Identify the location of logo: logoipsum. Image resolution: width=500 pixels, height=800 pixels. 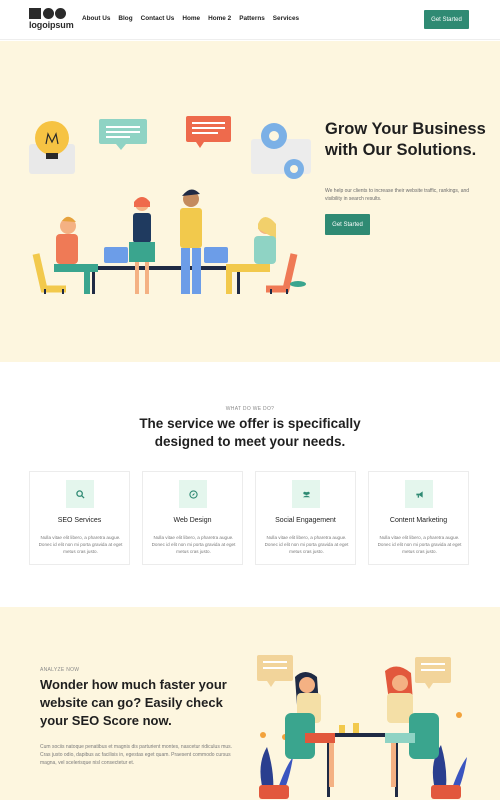
(53, 20).